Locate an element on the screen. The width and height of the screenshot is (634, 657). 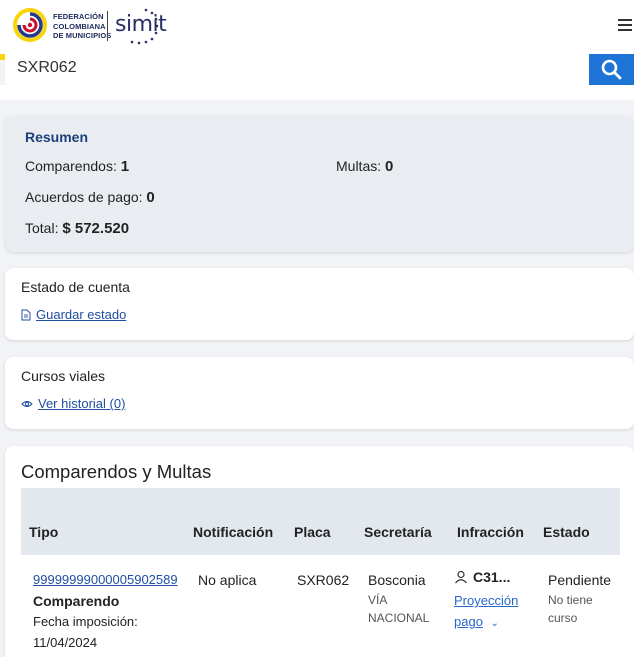
view-history-label: Ver historial (0) is located at coordinates (81, 403).